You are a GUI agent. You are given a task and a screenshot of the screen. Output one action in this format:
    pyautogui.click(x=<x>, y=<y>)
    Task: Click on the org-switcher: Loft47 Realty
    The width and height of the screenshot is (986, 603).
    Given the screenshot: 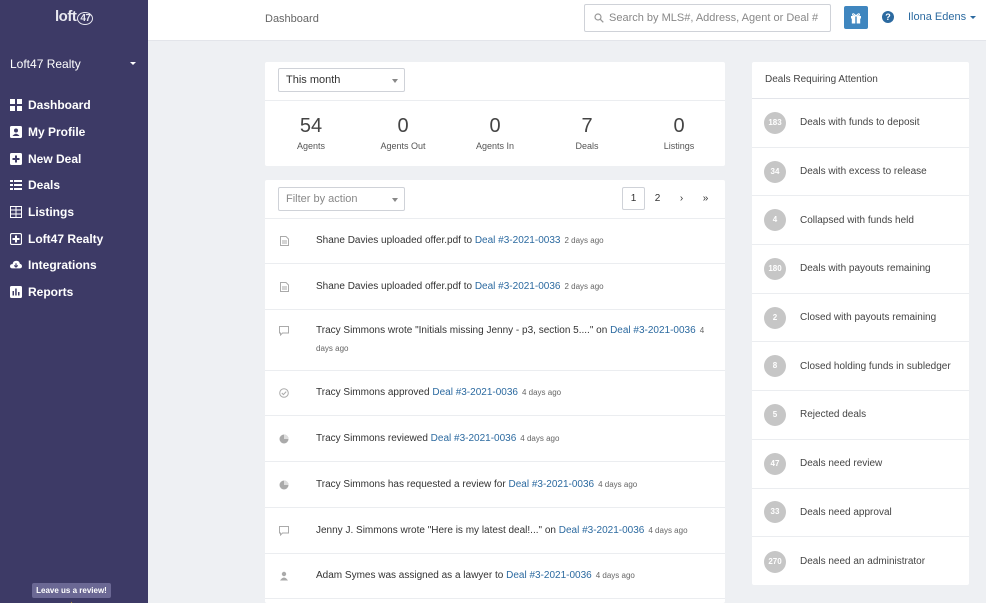 What is the action you would take?
    pyautogui.click(x=75, y=64)
    